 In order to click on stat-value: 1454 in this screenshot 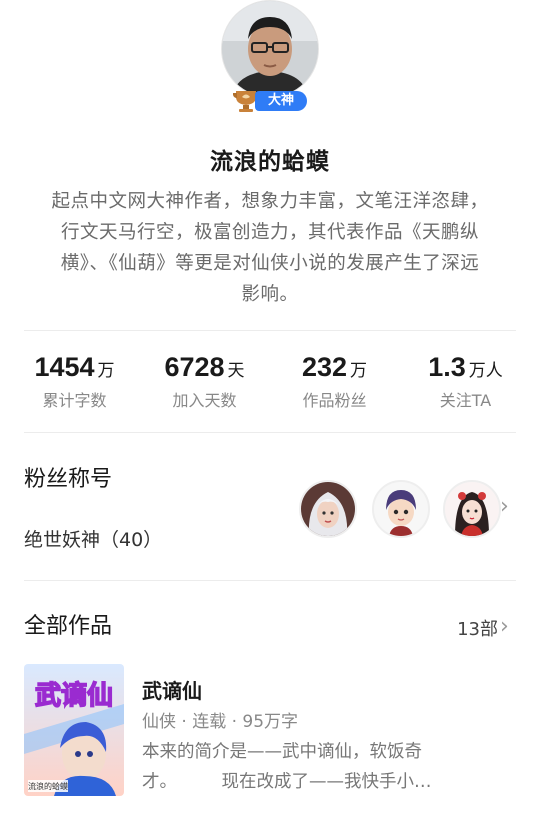, I will do `click(64, 367)`.